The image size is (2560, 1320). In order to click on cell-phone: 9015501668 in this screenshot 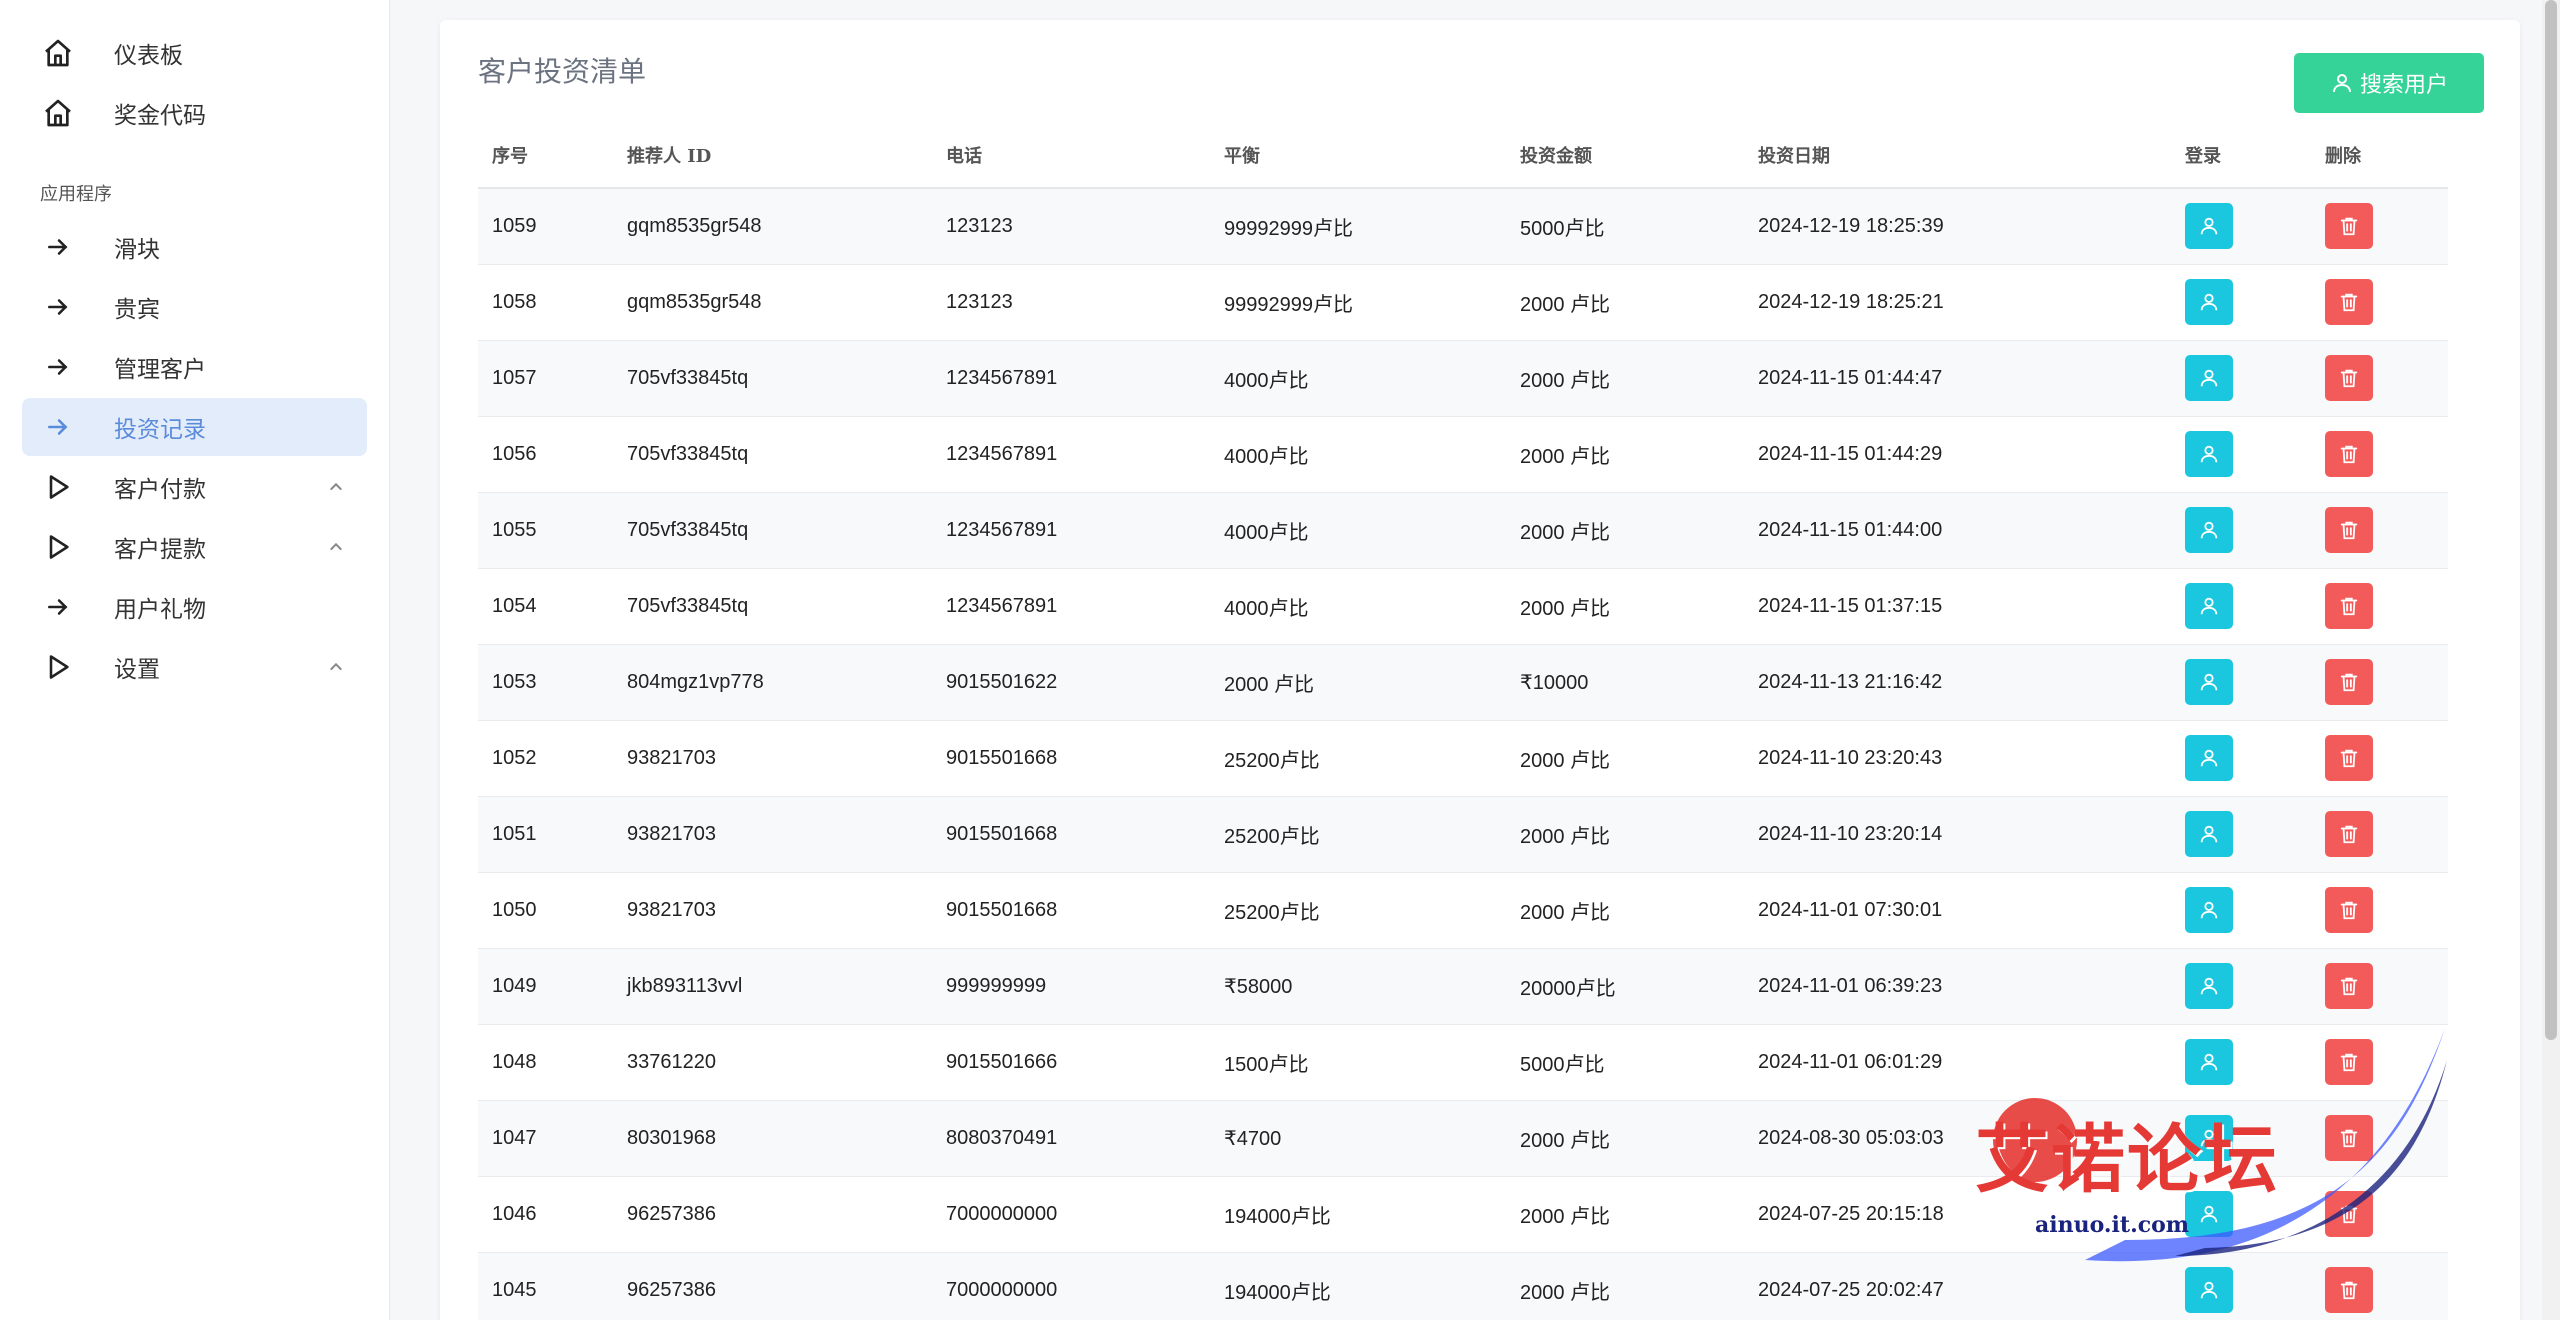, I will do `click(1002, 909)`.